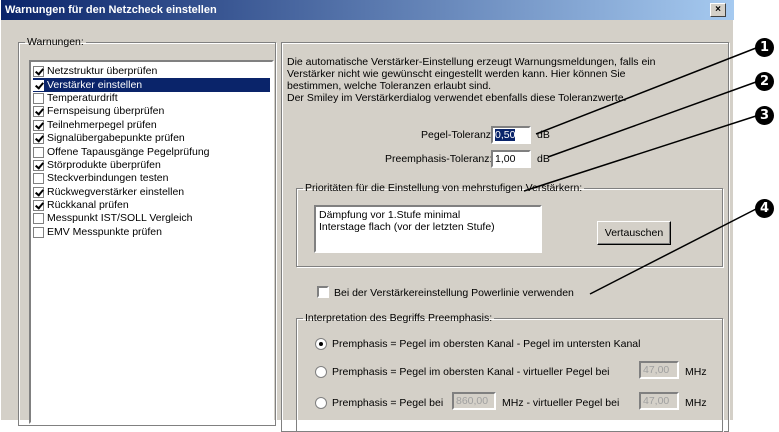 The image size is (779, 432). Describe the element at coordinates (764, 208) in the screenshot. I see `callout-4: 4` at that location.